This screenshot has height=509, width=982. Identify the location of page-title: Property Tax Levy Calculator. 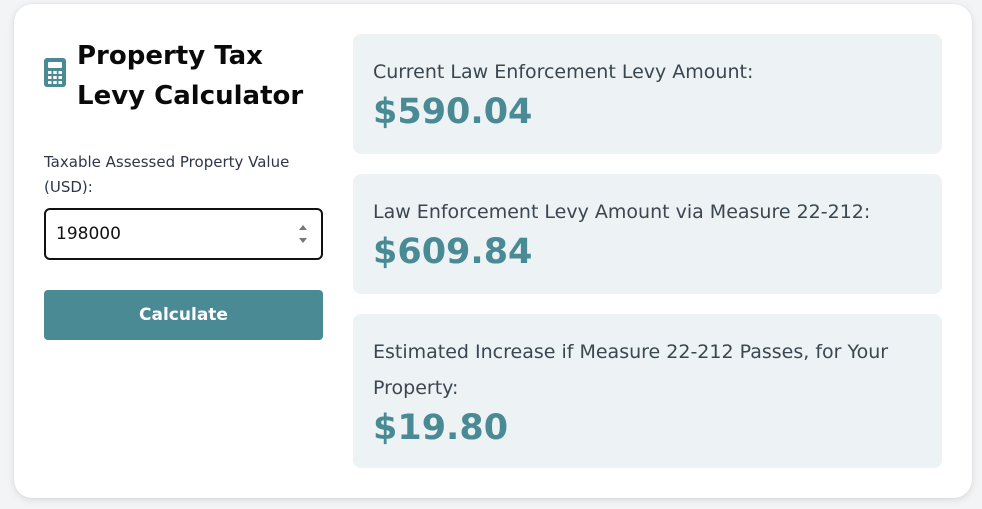
(190, 76).